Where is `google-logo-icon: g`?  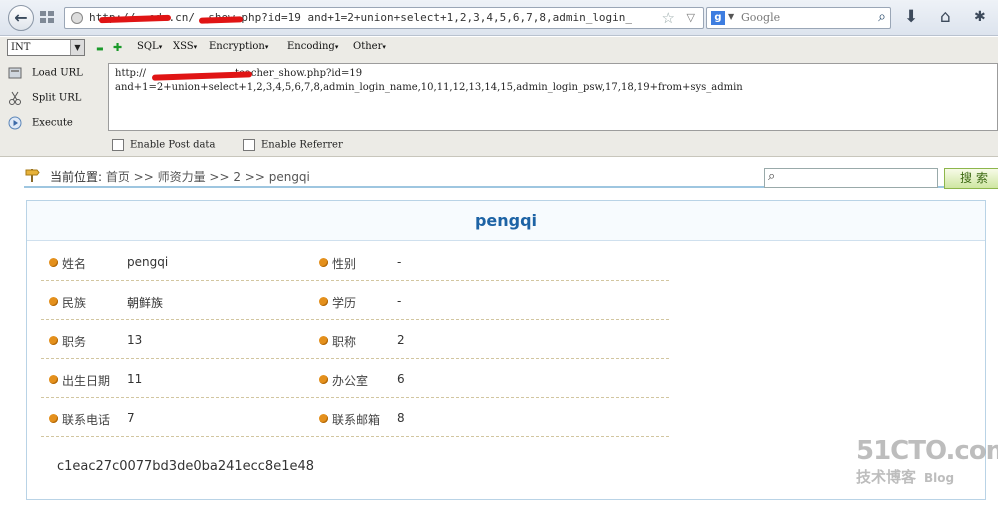
google-logo-icon: g is located at coordinates (718, 18).